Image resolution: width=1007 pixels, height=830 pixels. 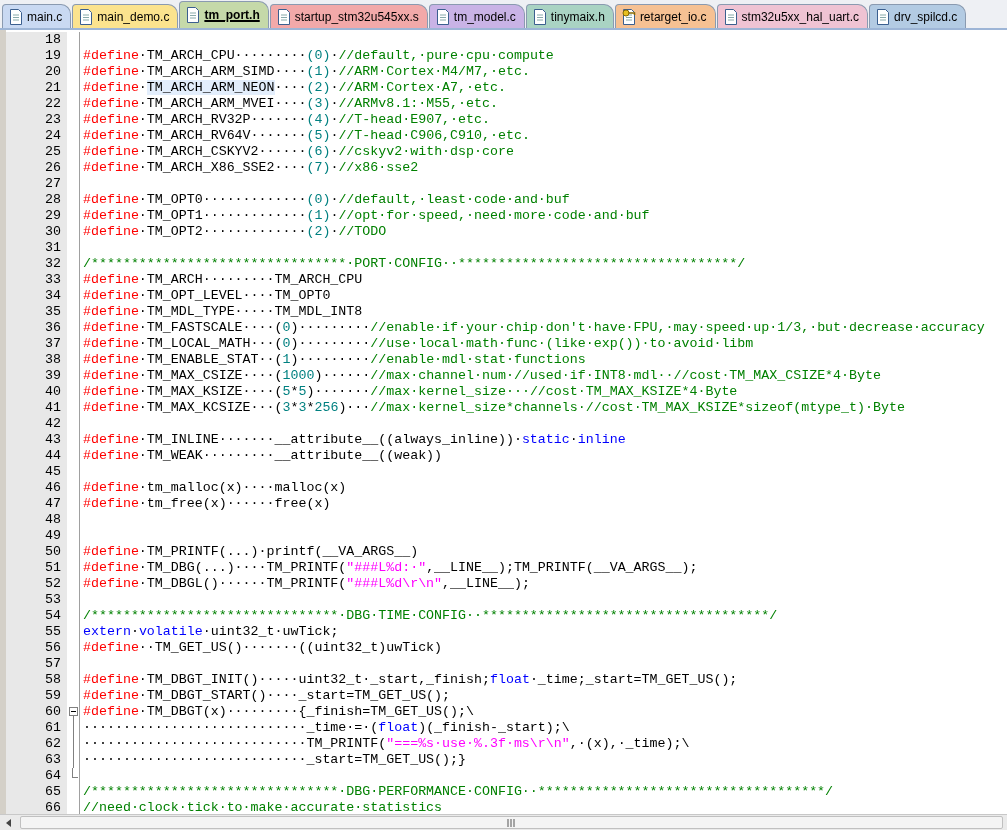 What do you see at coordinates (390, 567) in the screenshot?
I see `code-line: #define·TM_DBG(...)····TM_PRINTF("###L%d:·",__LINE__);TM_PRINTF(__VA_ARGS__);` at bounding box center [390, 567].